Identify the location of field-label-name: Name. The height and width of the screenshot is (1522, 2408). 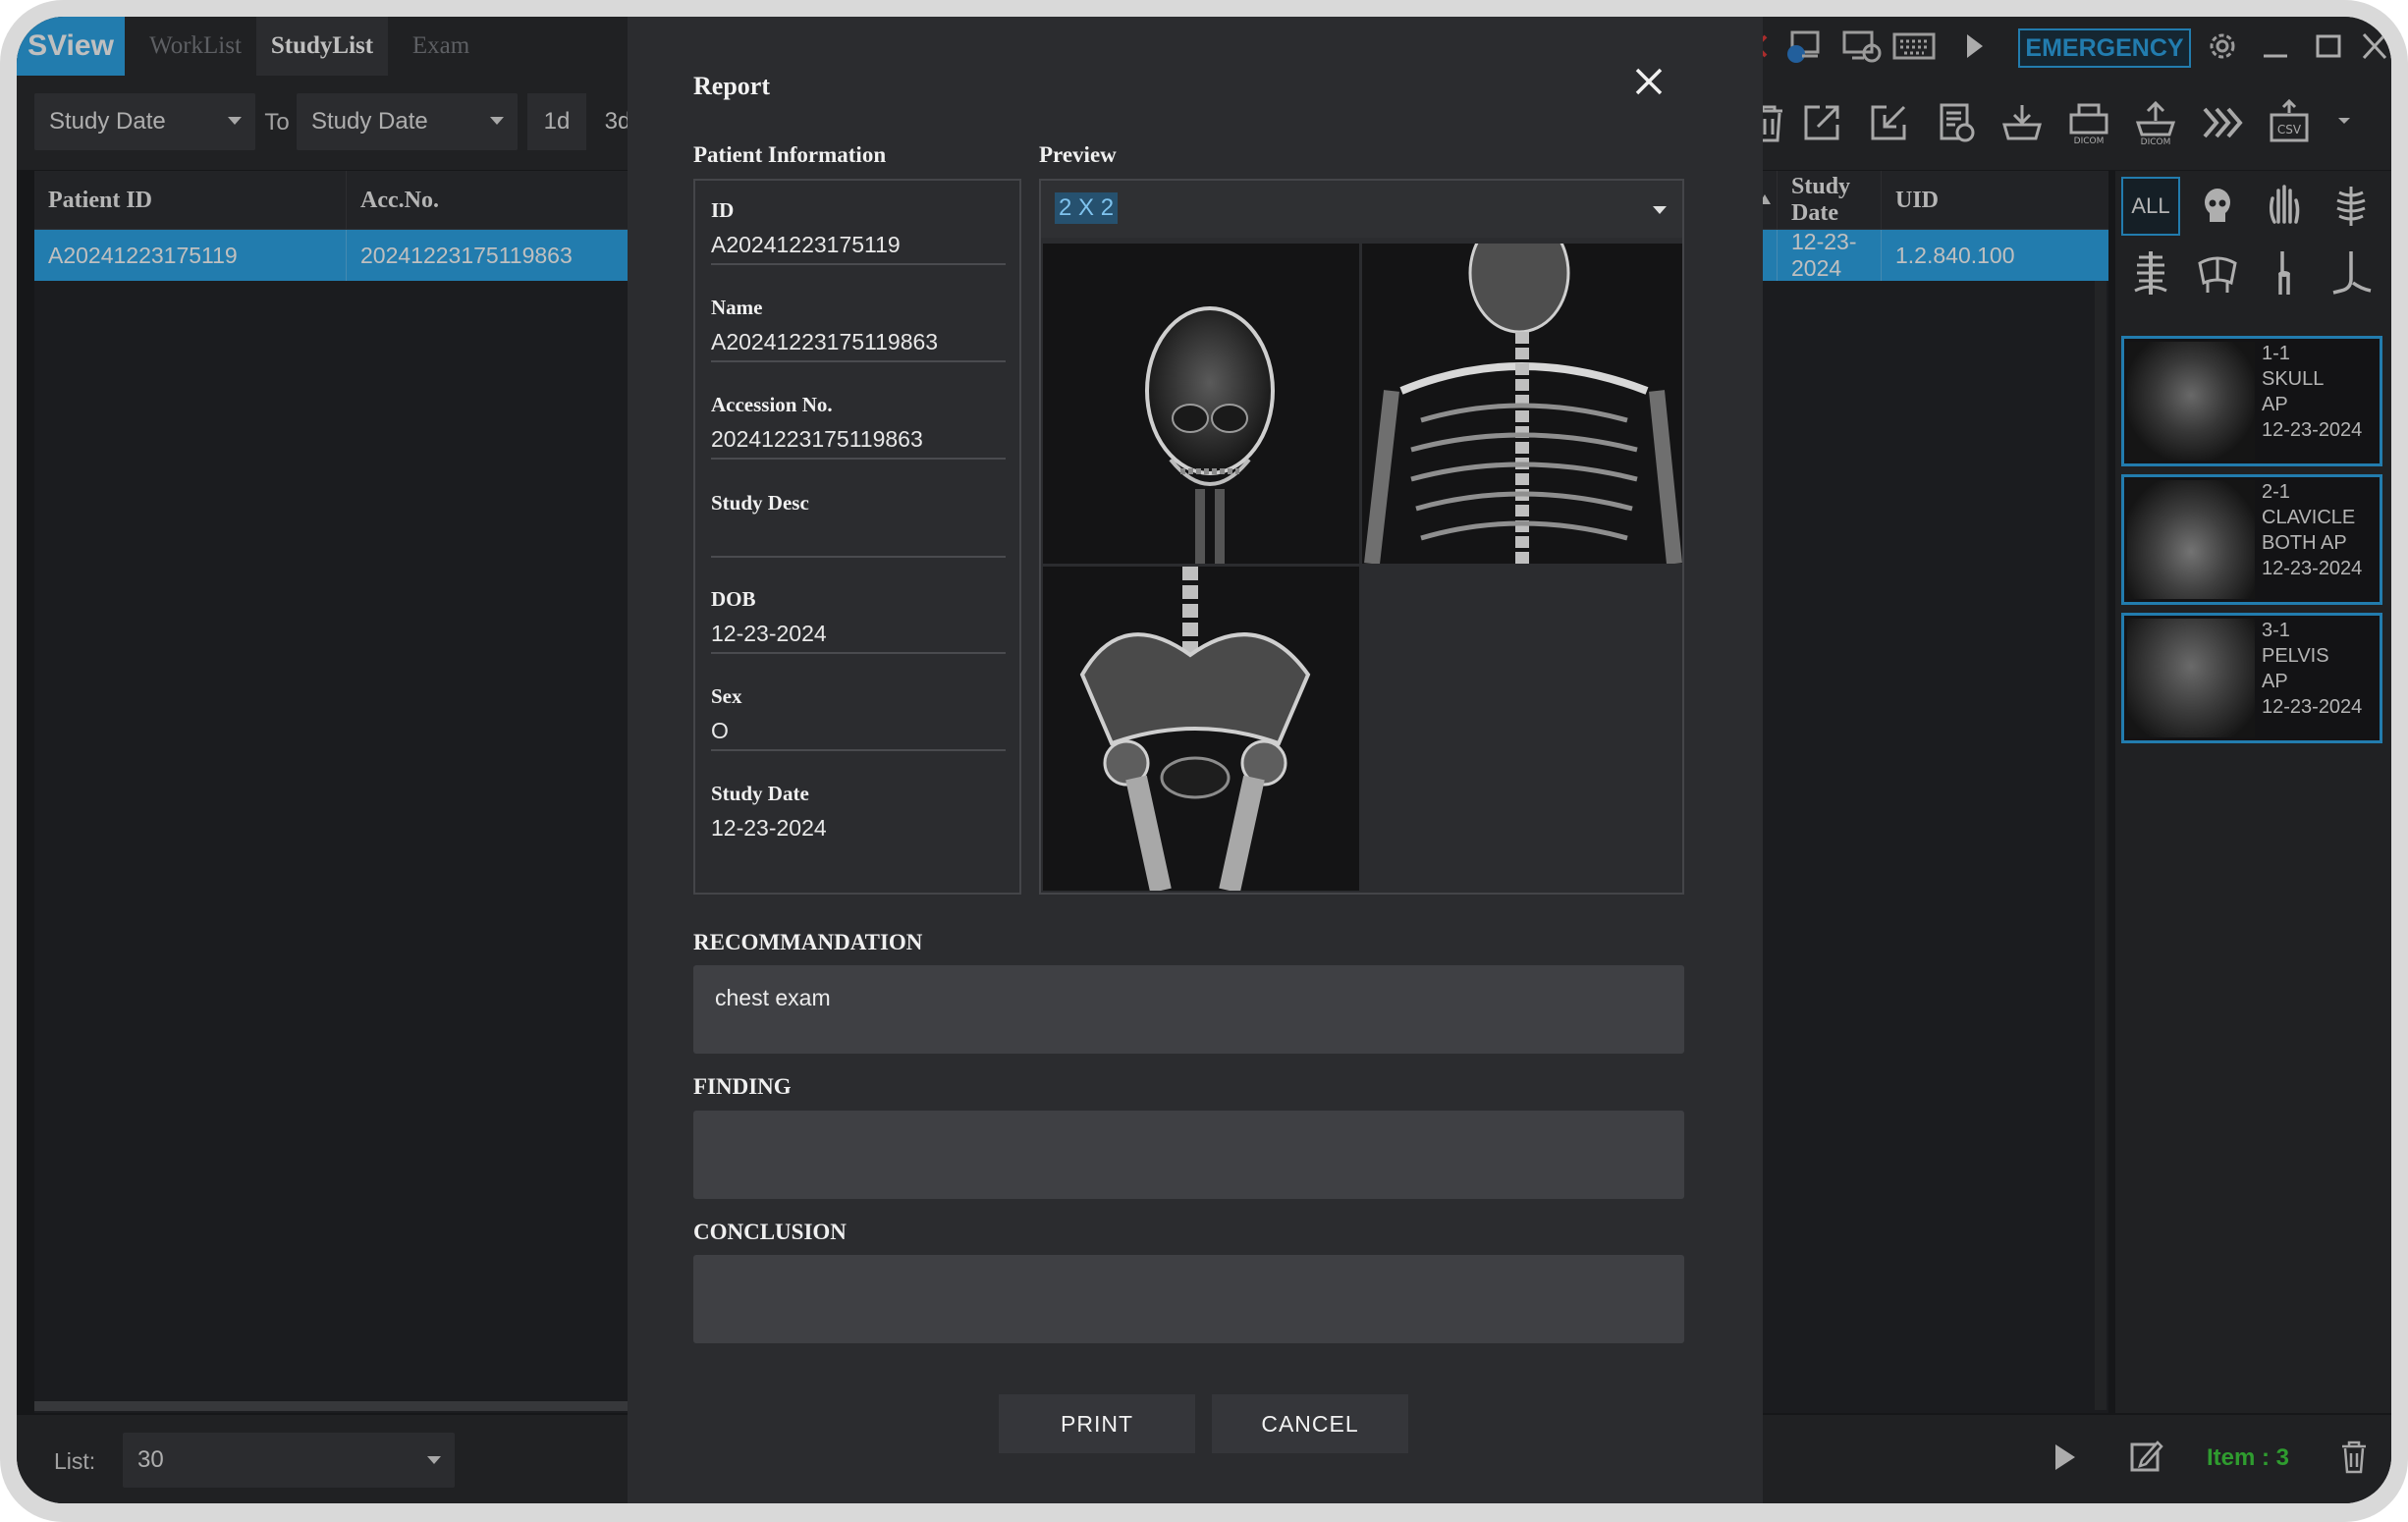
(737, 307).